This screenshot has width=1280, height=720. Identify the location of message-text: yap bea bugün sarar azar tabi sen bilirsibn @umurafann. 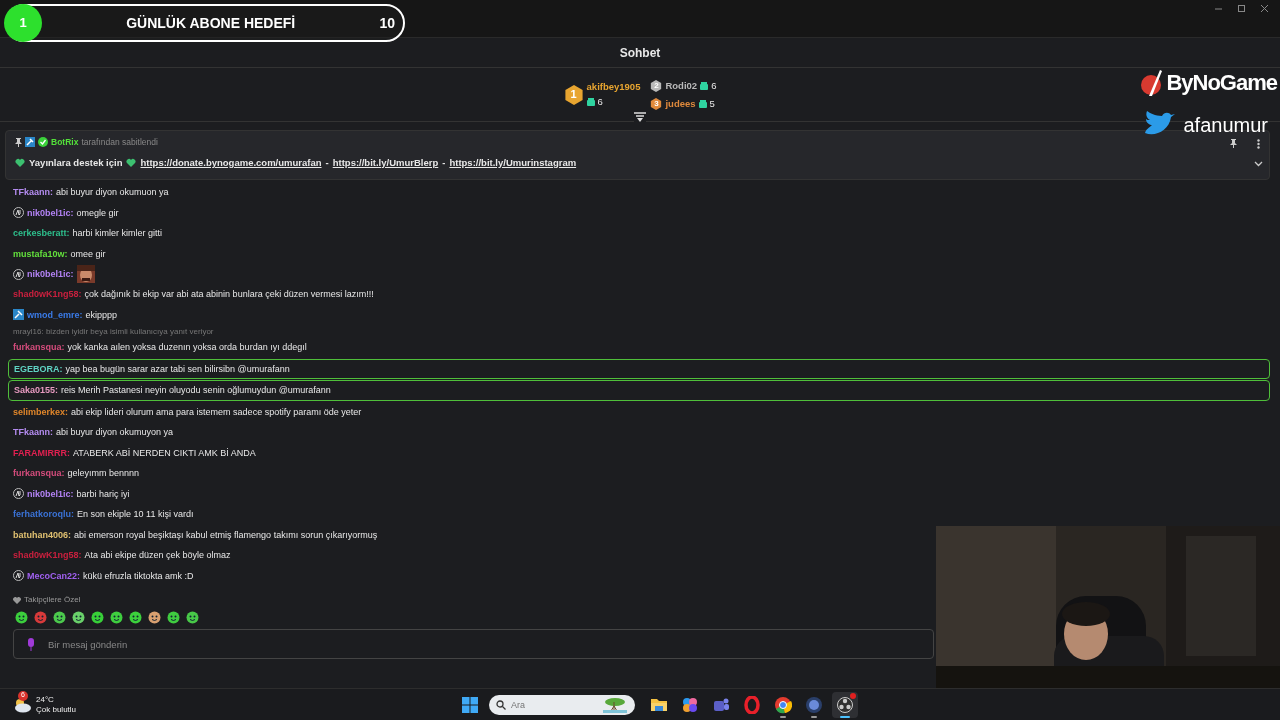
(177, 368).